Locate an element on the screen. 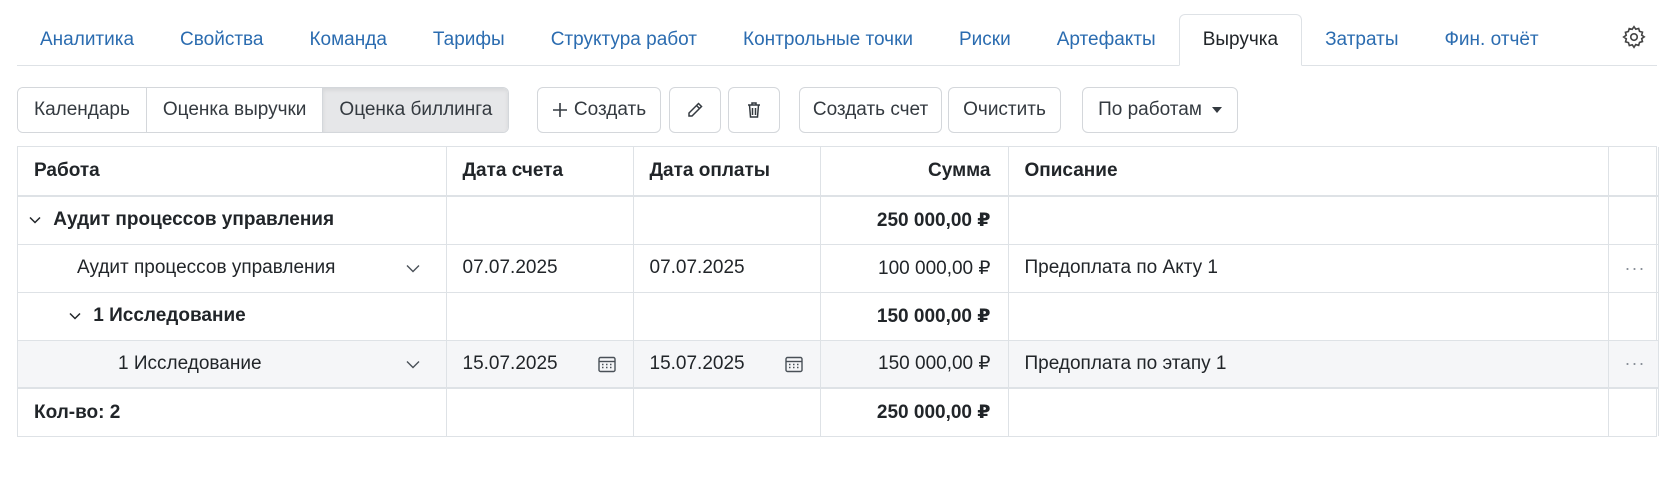 The image size is (1672, 481). billing-estimate-view-button: Оценка биллинга is located at coordinates (416, 110).